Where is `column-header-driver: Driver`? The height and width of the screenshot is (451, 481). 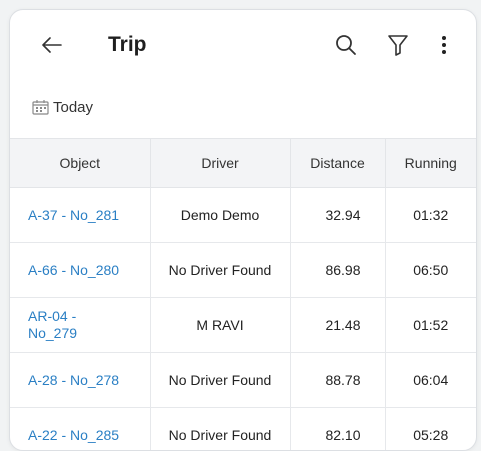
column-header-driver: Driver is located at coordinates (220, 163).